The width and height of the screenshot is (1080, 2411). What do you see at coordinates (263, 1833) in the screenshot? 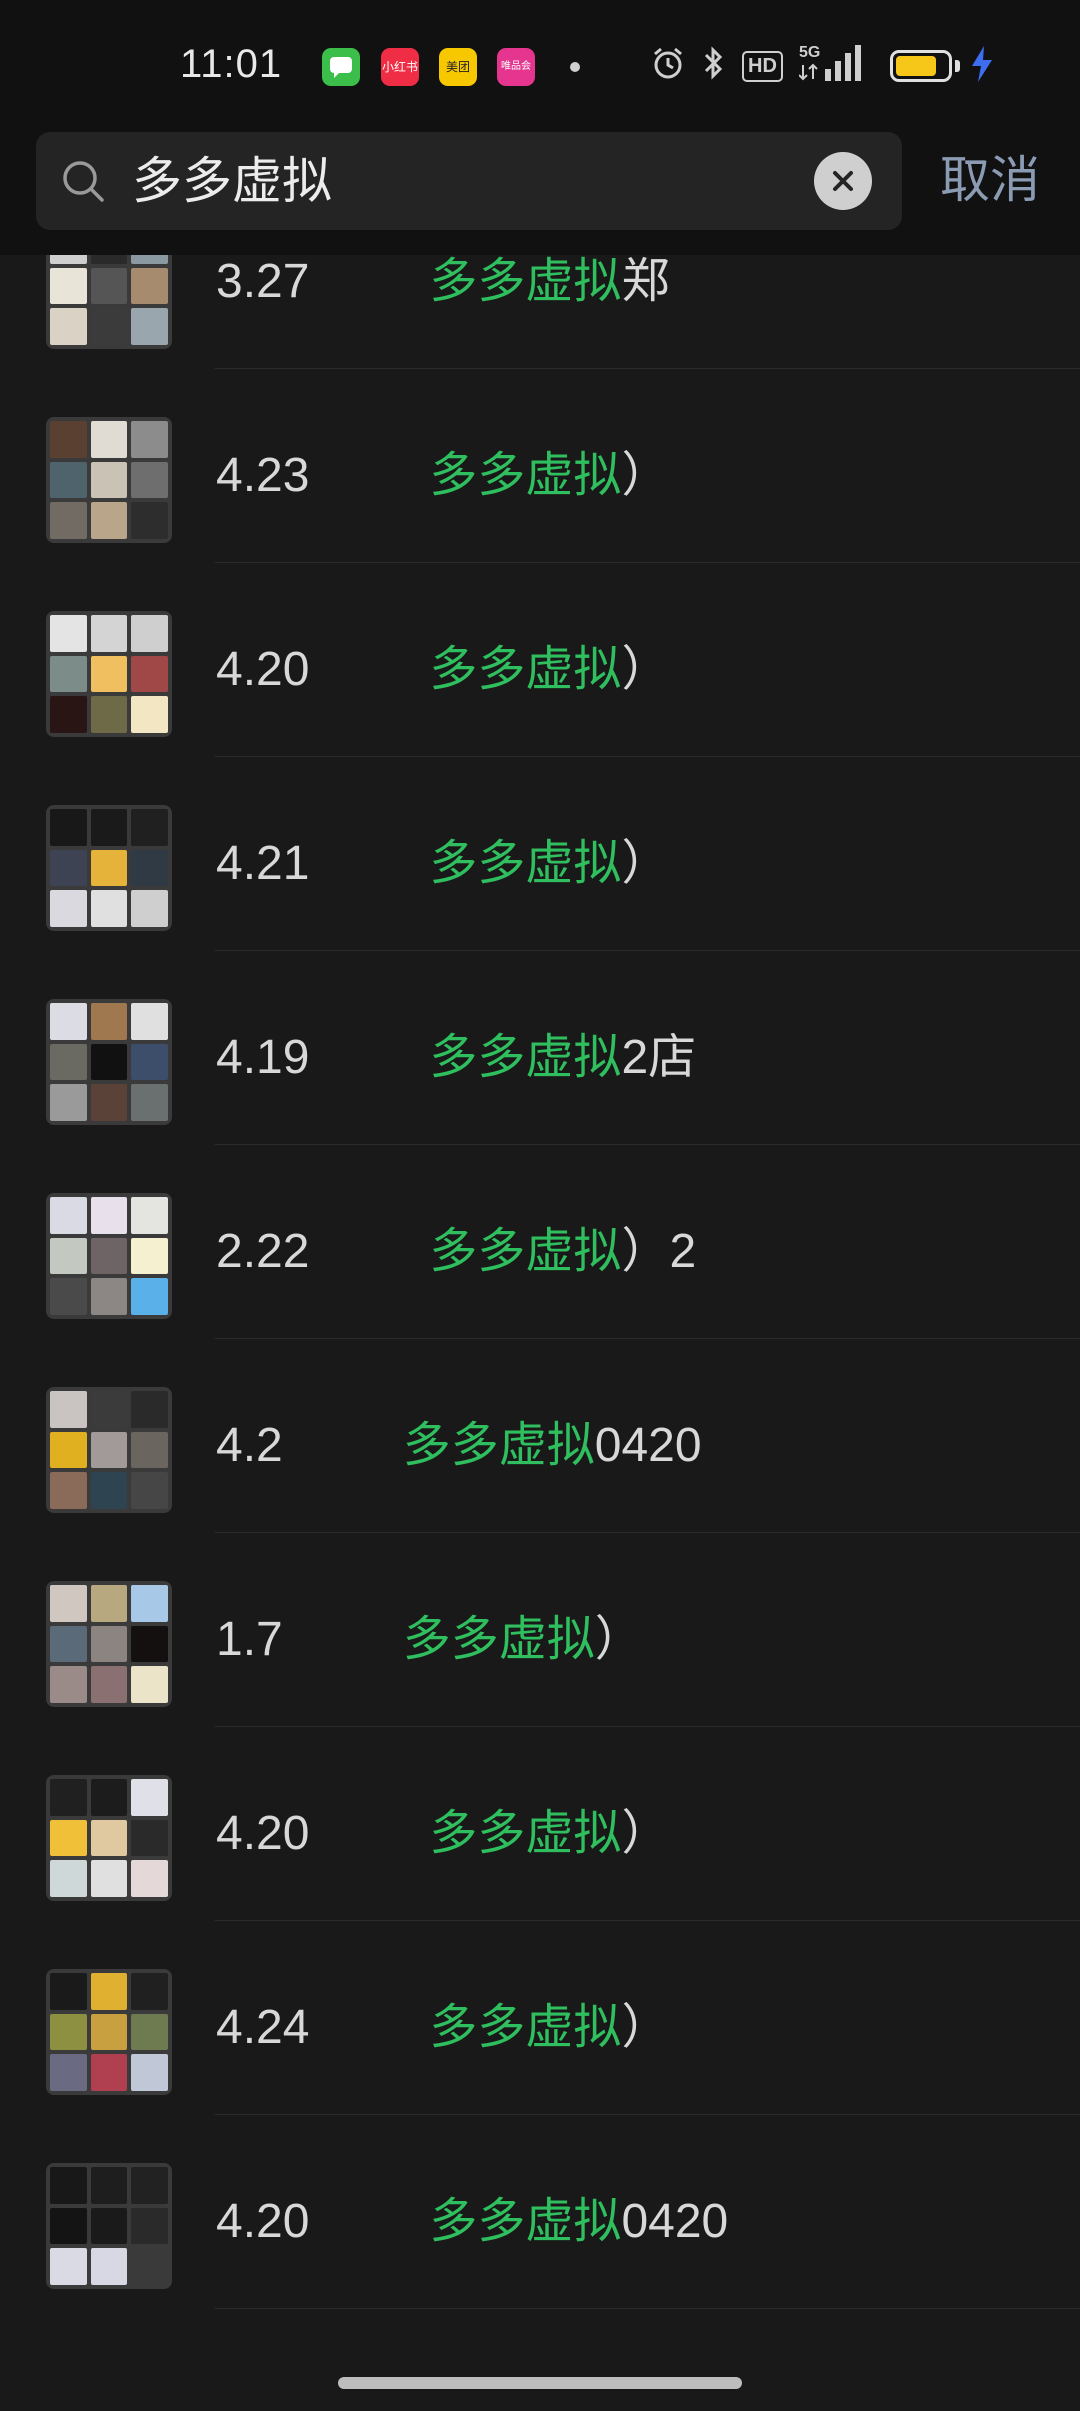
I see `result-title-prefix: 4.20` at bounding box center [263, 1833].